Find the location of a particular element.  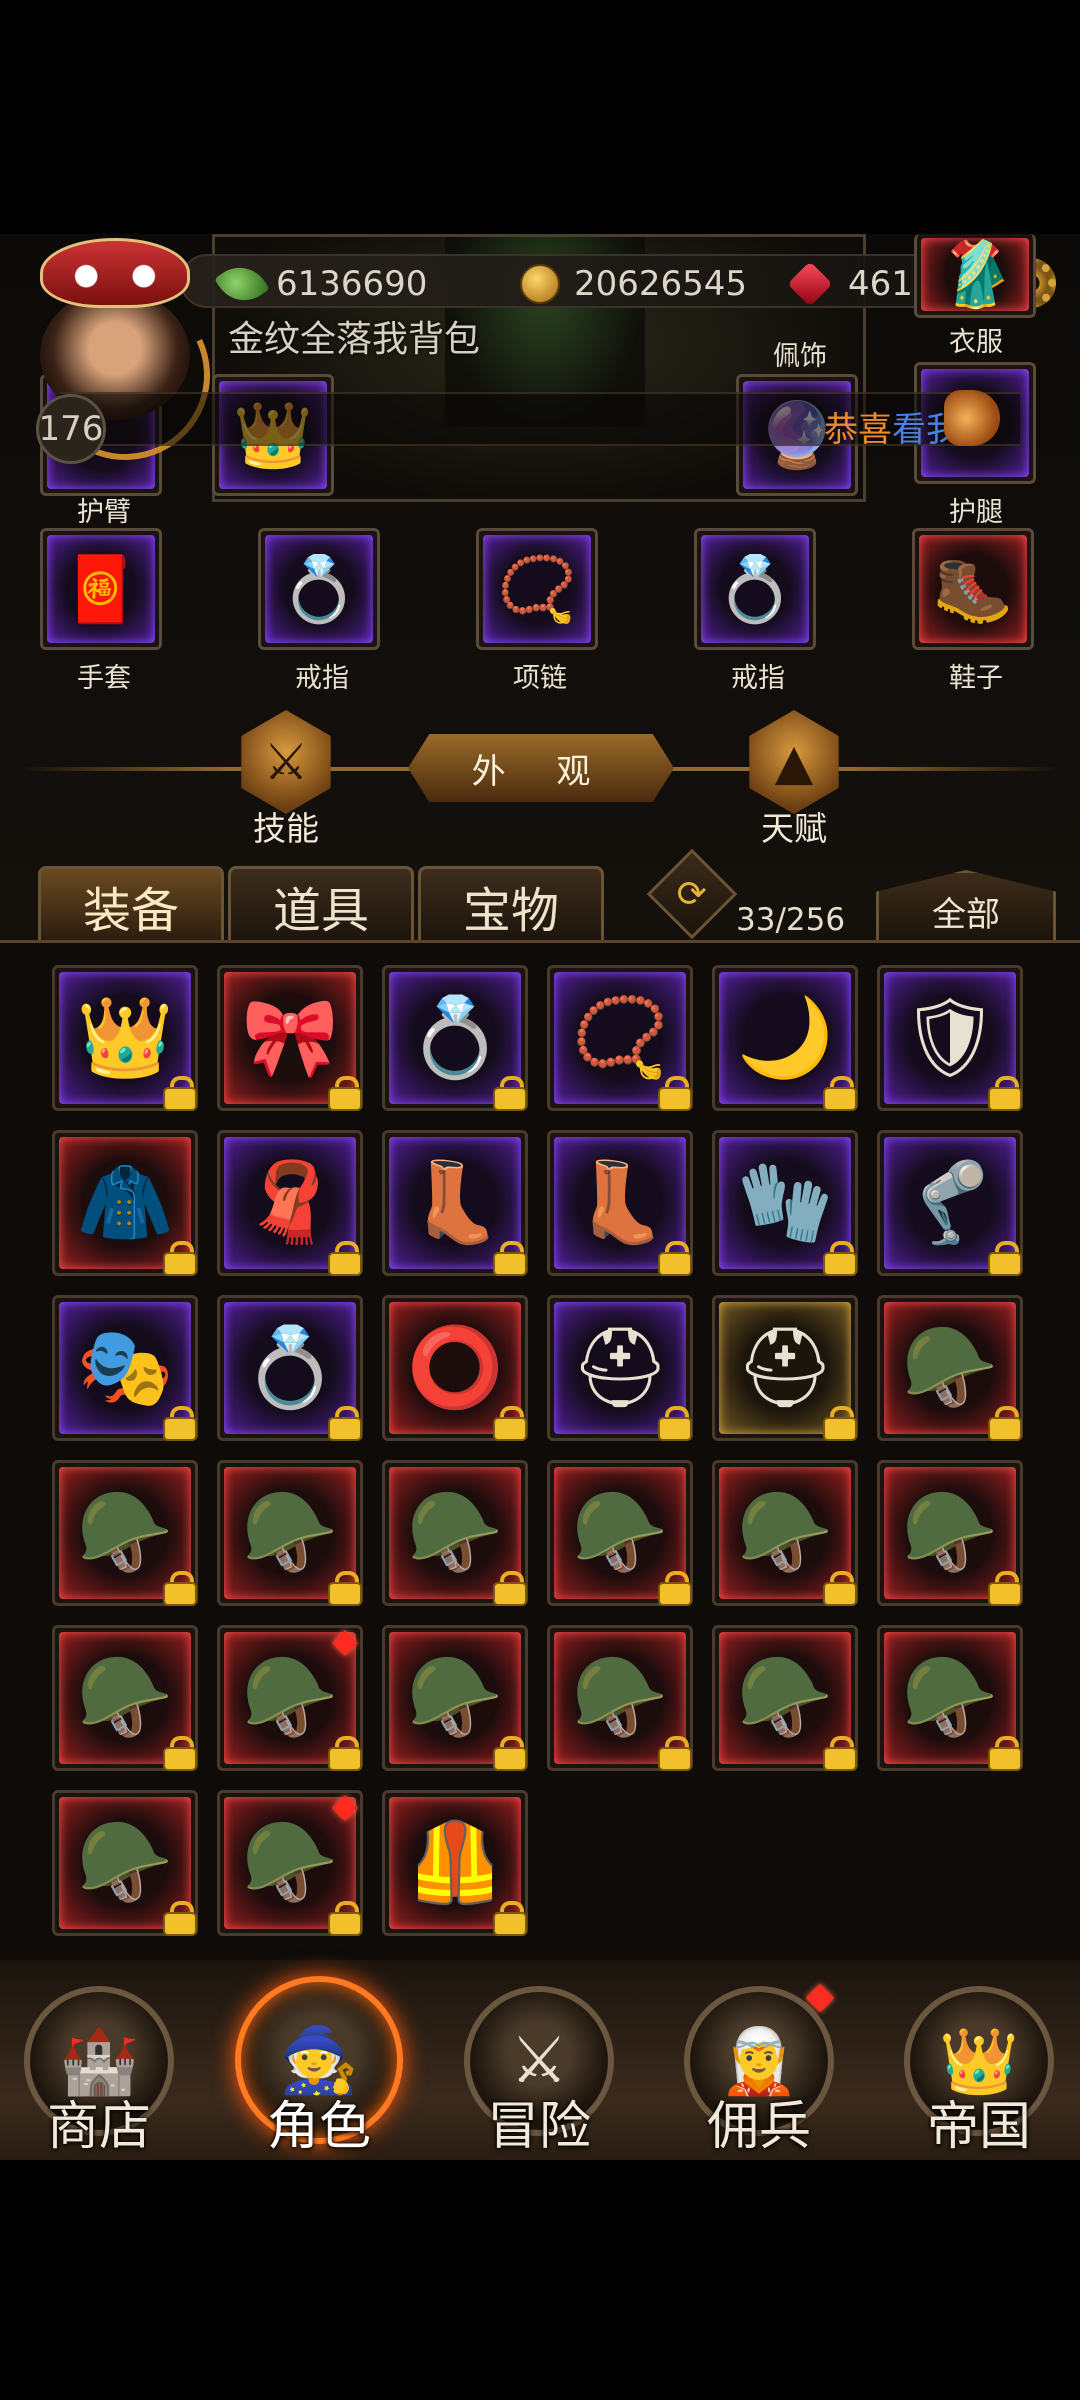

slot-ring-1: 💍 is located at coordinates (319, 589).